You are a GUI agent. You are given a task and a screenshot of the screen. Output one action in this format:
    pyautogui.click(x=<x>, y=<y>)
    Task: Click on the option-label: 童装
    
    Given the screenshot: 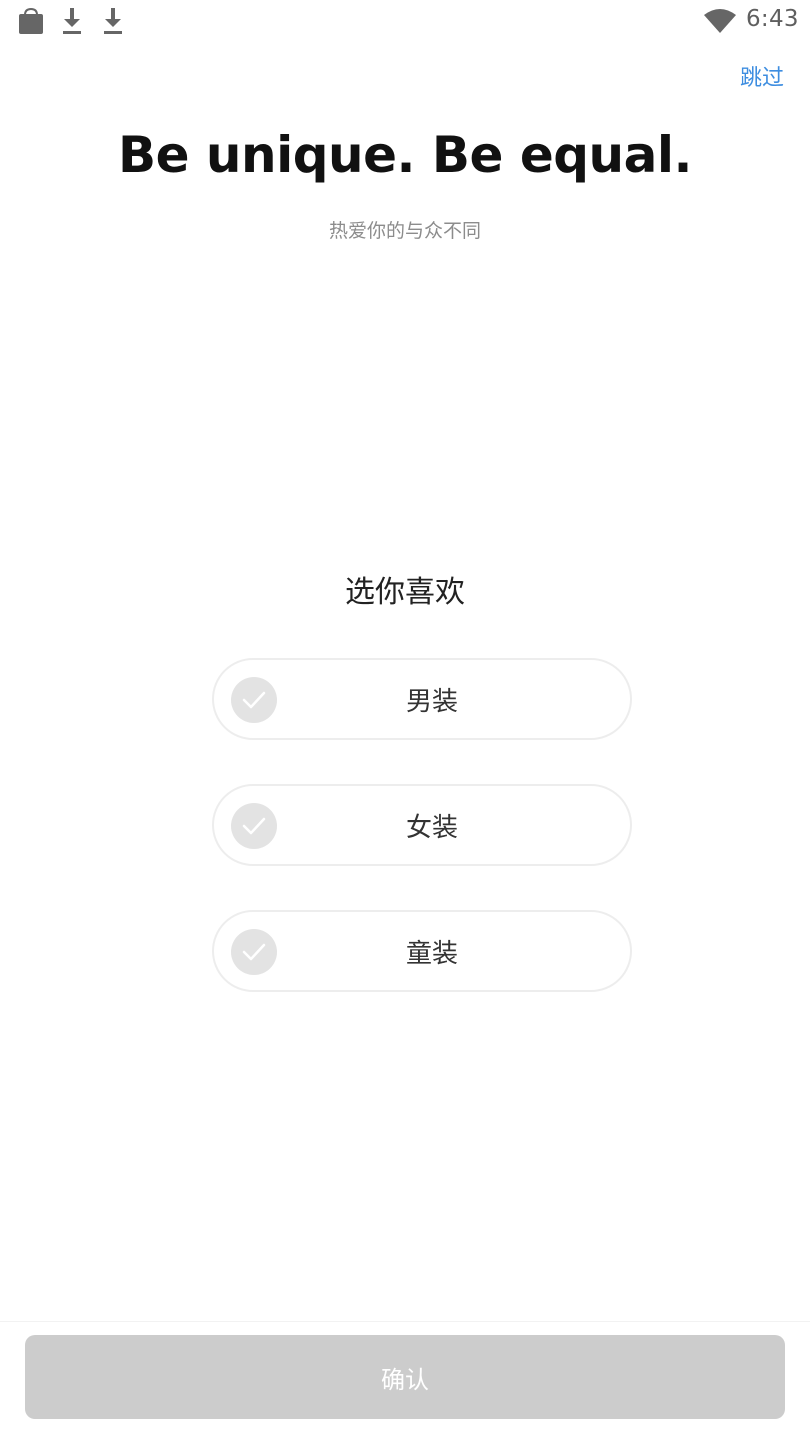 What is the action you would take?
    pyautogui.click(x=431, y=953)
    